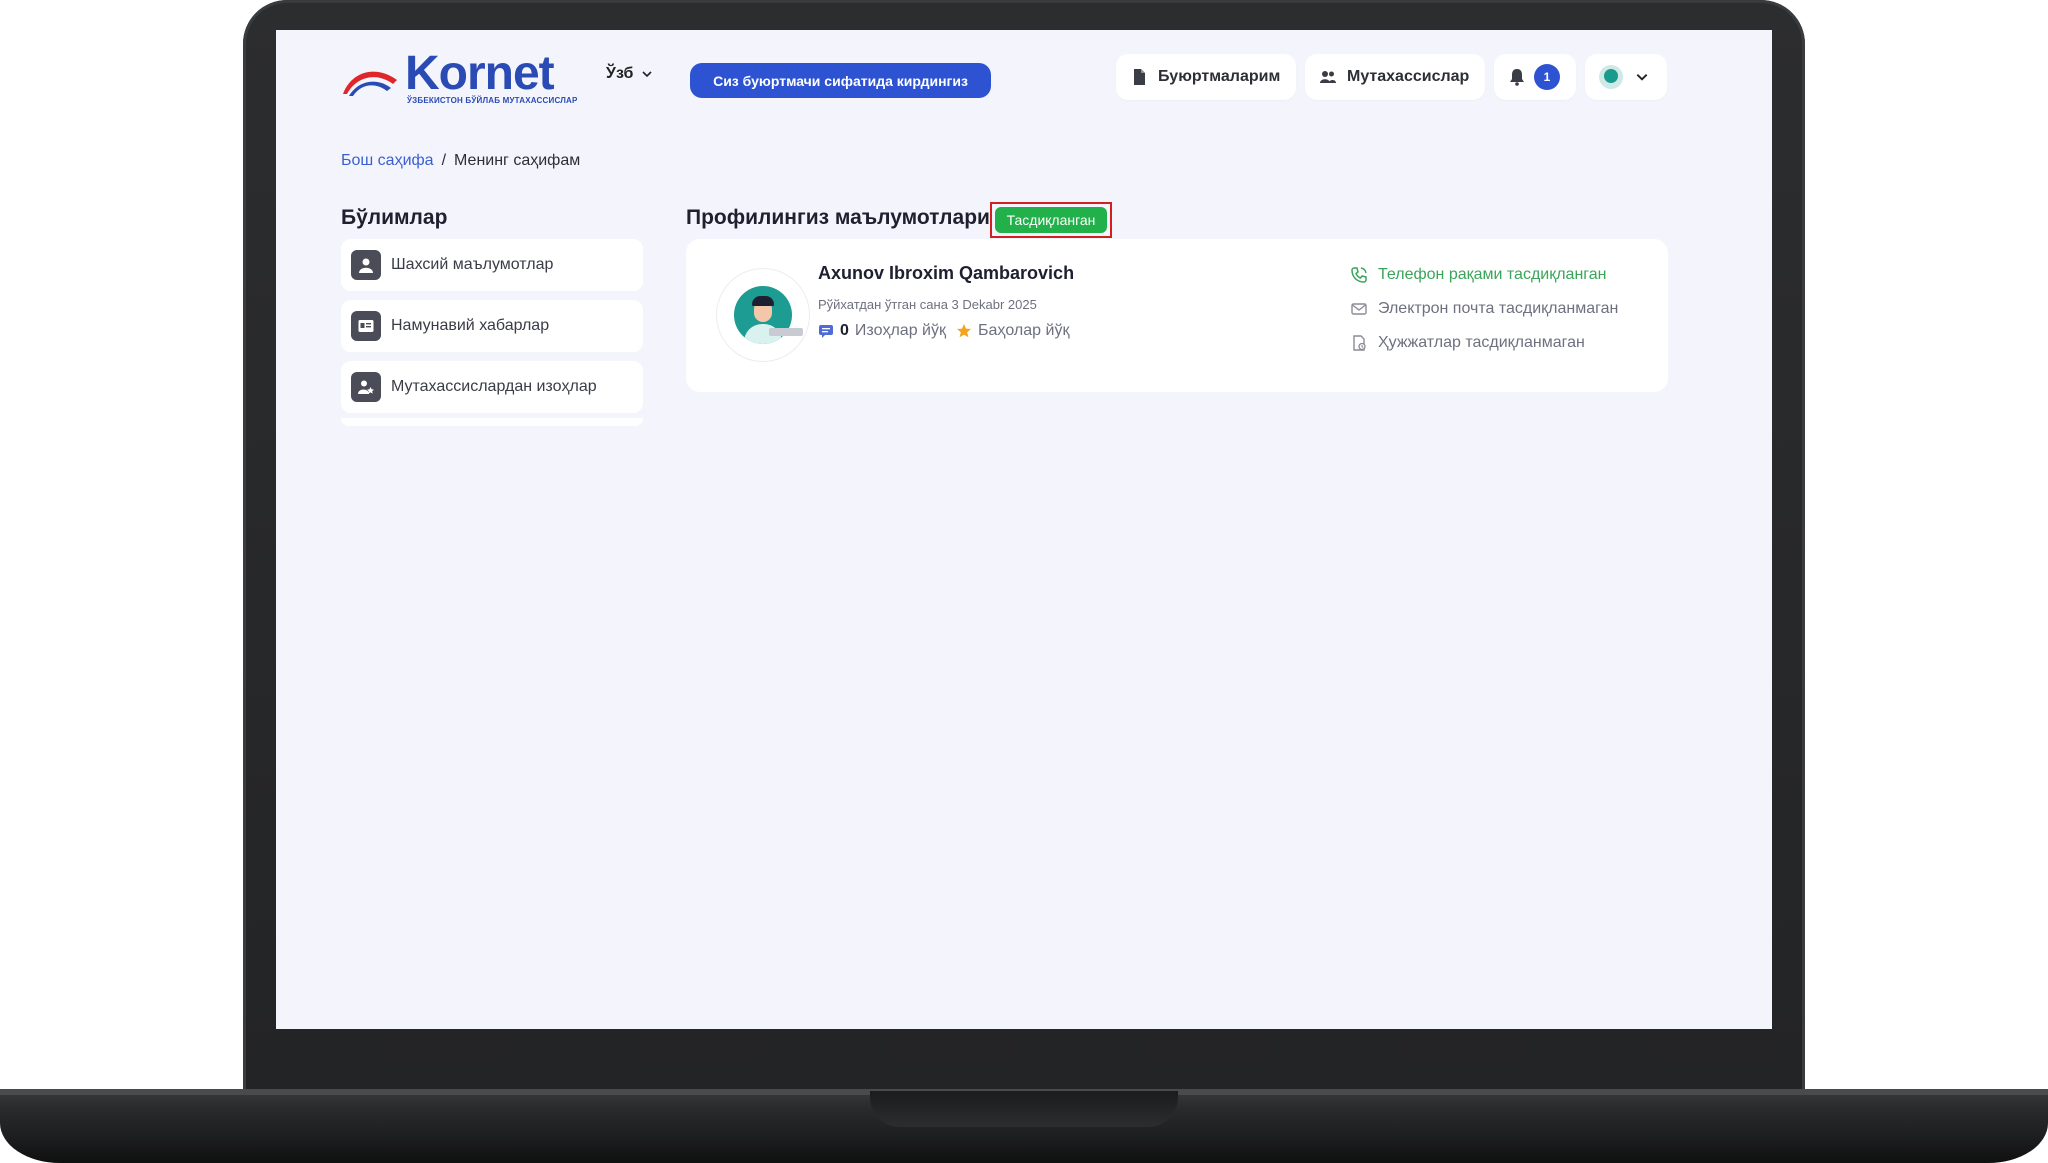 The height and width of the screenshot is (1163, 2048). Describe the element at coordinates (838, 217) in the screenshot. I see `profile-section-title: Профилингиз маълумотлари` at that location.